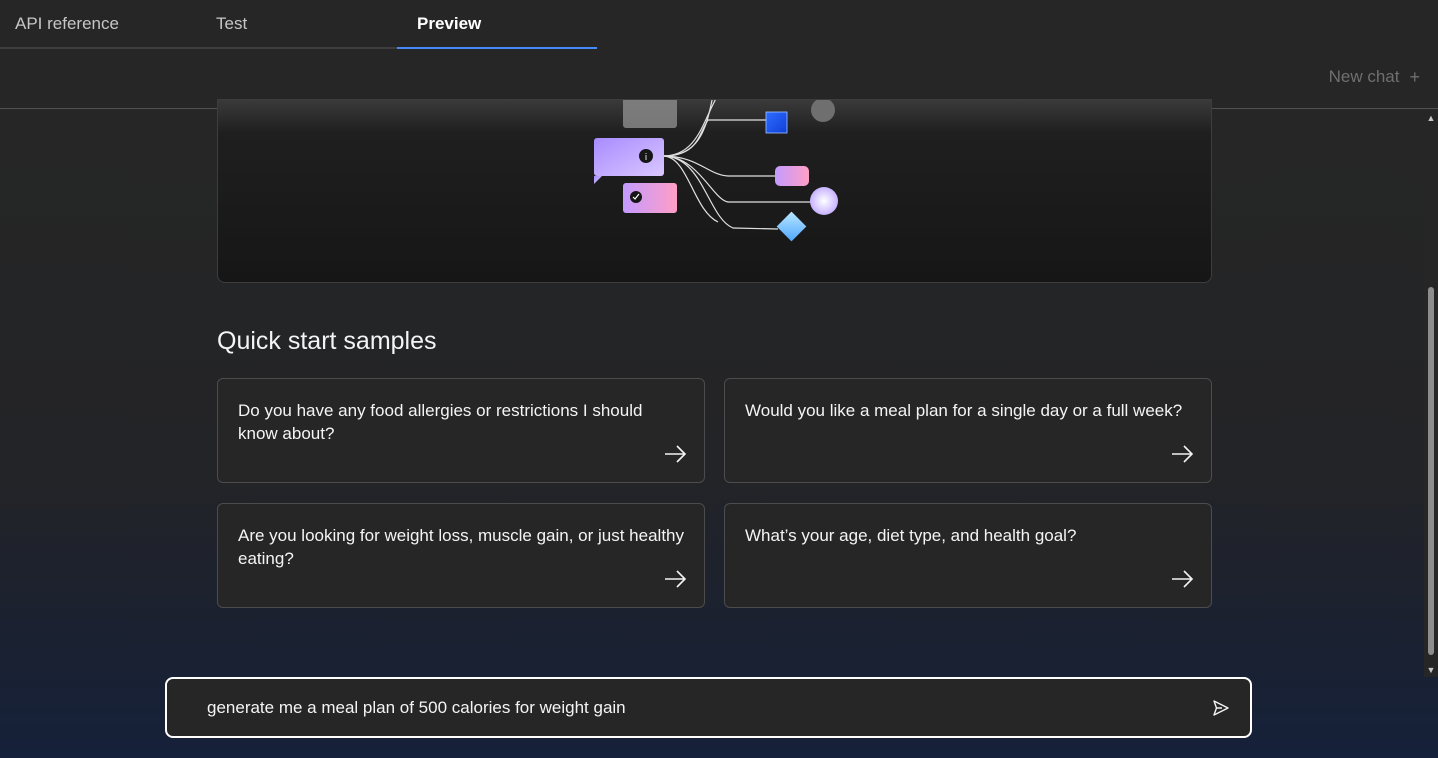 This screenshot has width=1438, height=758. I want to click on tab-bar: API reference Test Preview, so click(719, 24).